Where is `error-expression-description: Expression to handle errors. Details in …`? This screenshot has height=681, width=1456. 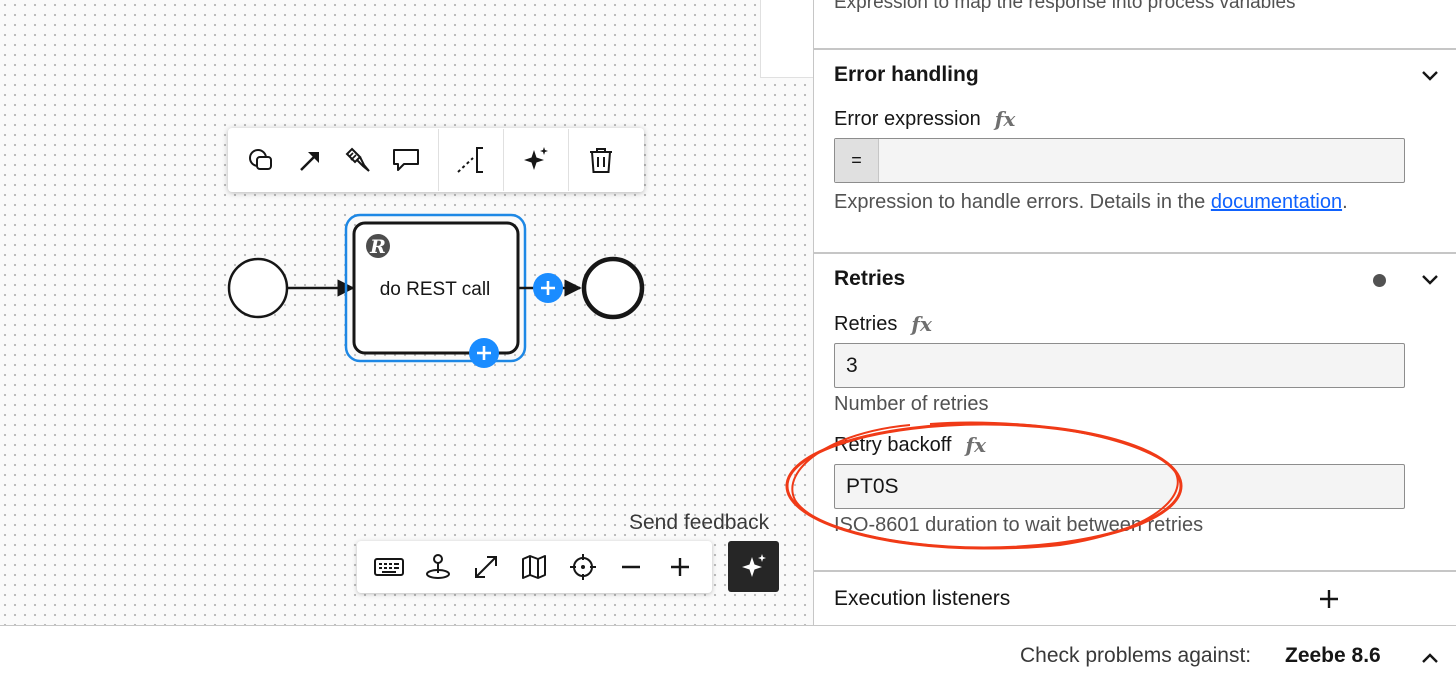
error-expression-description: Expression to handle errors. Details in … is located at coordinates (1091, 202).